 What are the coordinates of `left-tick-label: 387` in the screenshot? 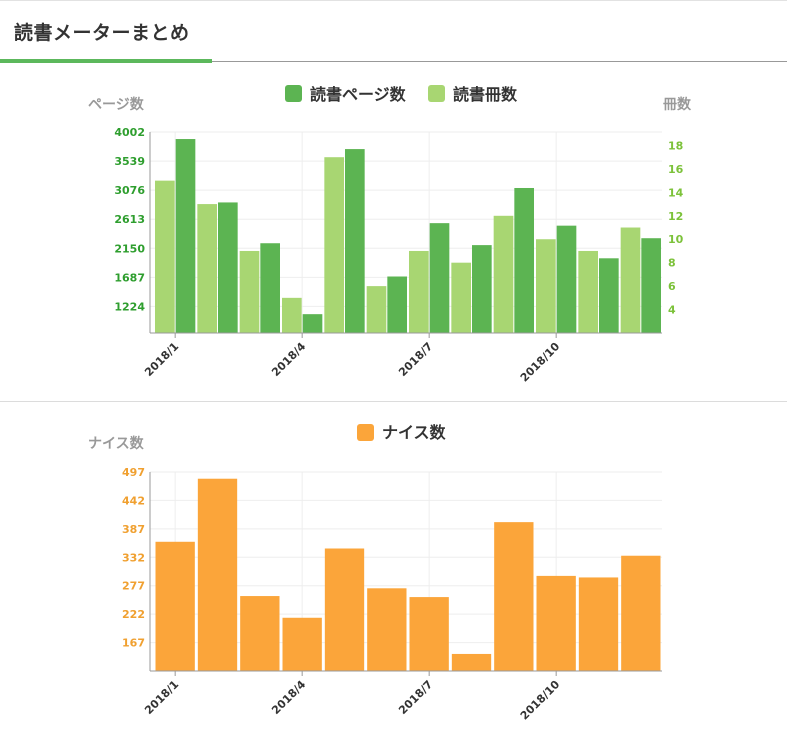 It's located at (133, 529).